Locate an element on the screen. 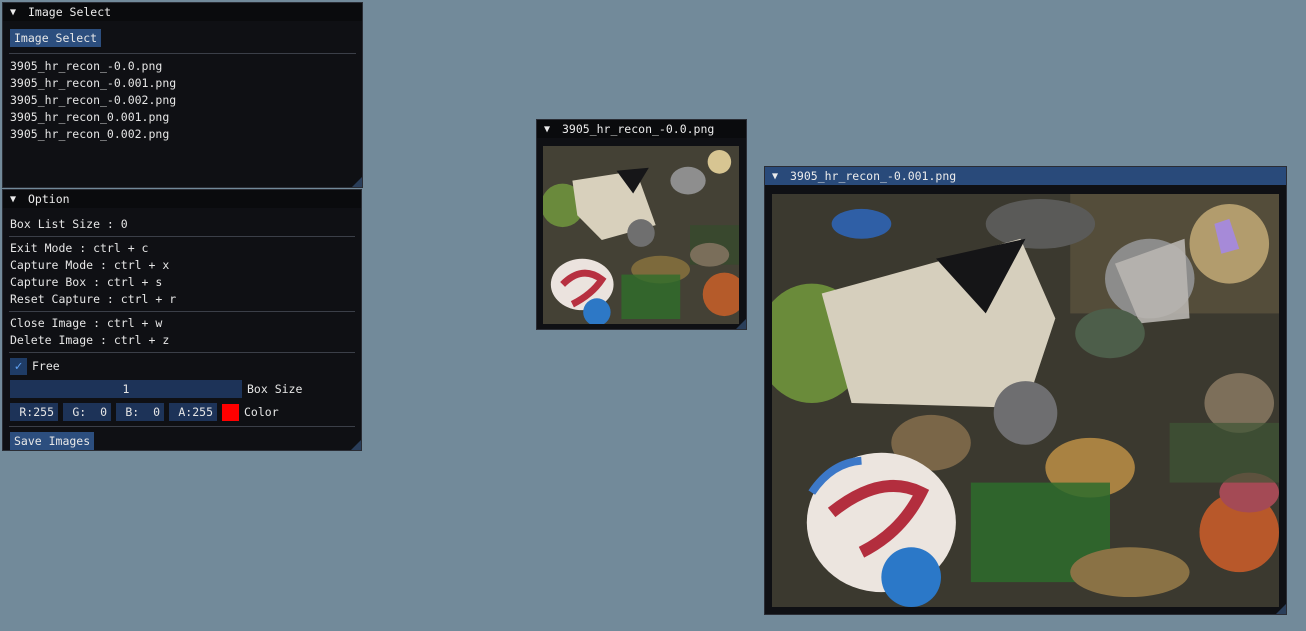  shortcut-text: Delete Image : ctrl + z is located at coordinates (90, 340).